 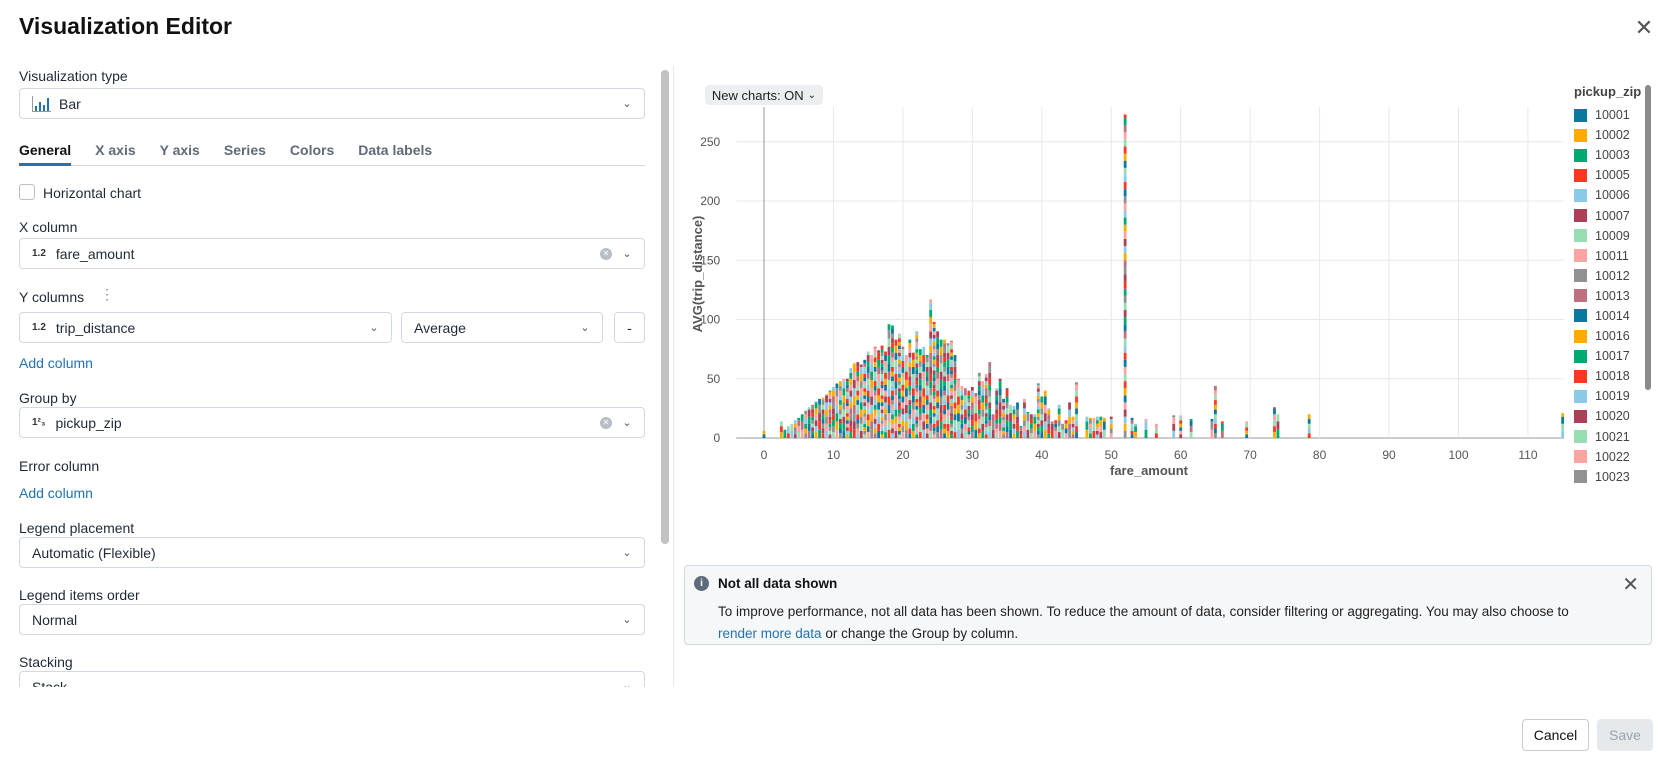 What do you see at coordinates (1625, 735) in the screenshot?
I see `save-button: Save` at bounding box center [1625, 735].